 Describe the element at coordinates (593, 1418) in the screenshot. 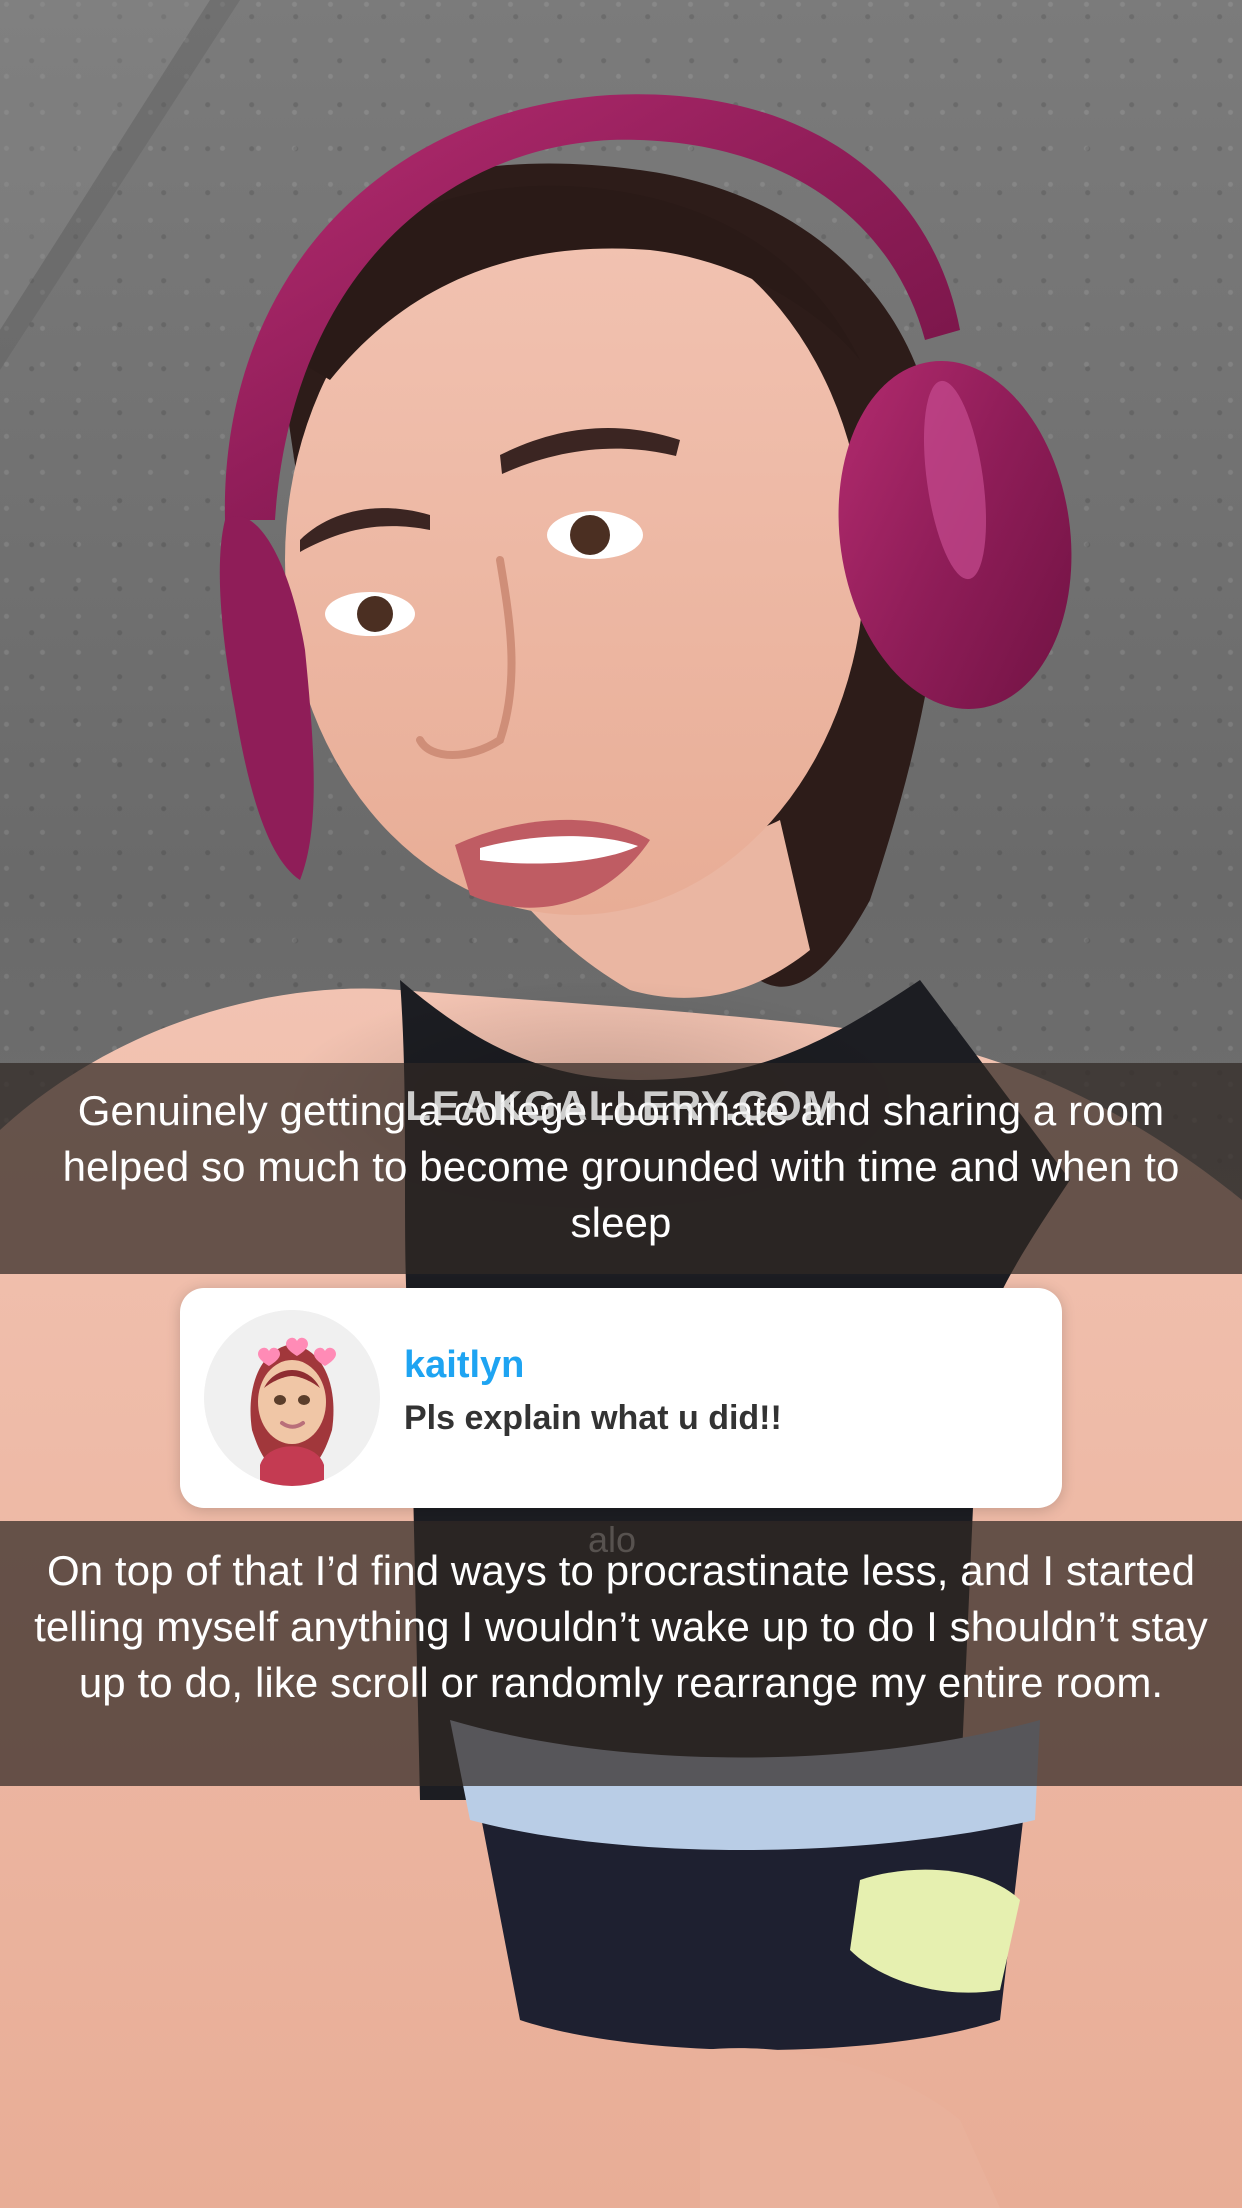

I see `reply-message: Pls explain what u did!!` at that location.